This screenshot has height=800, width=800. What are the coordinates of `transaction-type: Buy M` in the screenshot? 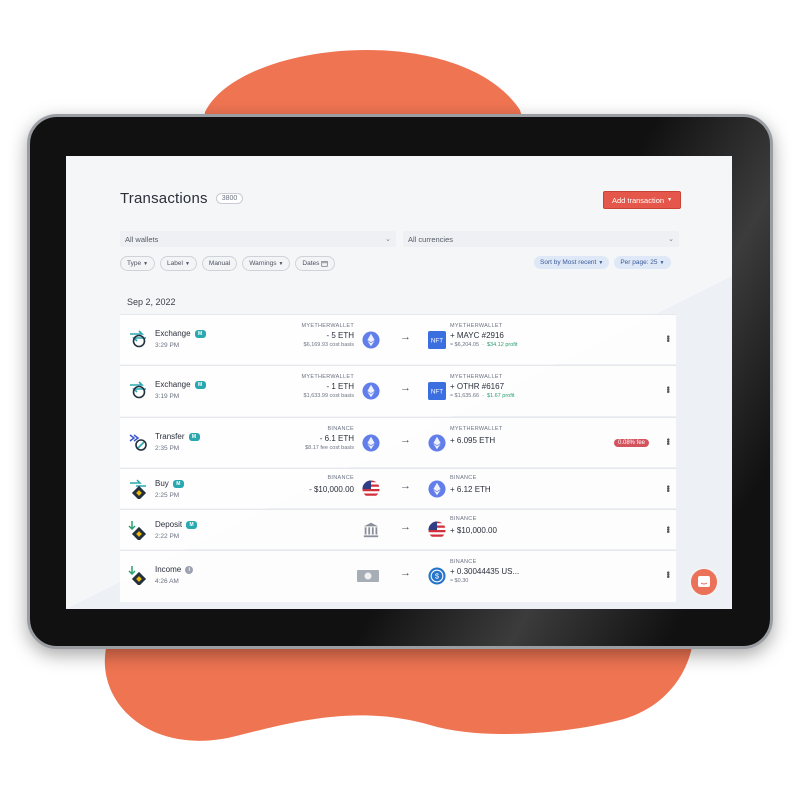 It's located at (169, 483).